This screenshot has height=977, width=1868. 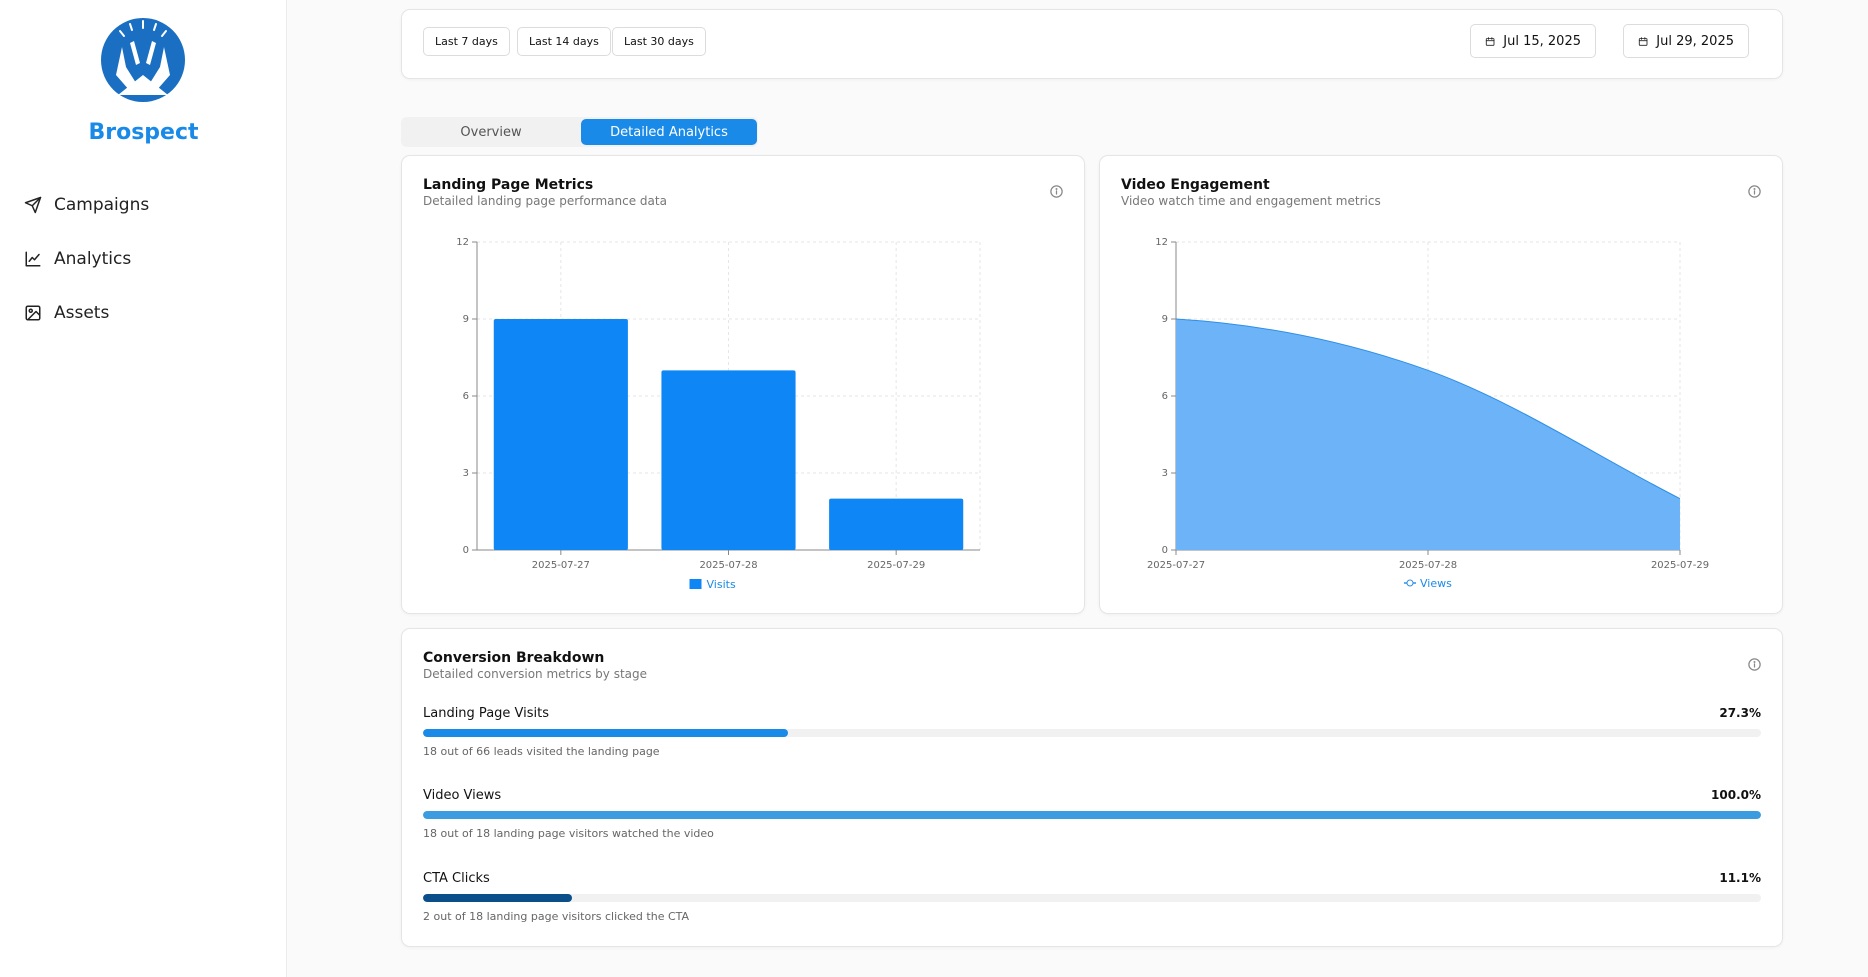 I want to click on legend-marker, so click(x=1410, y=583).